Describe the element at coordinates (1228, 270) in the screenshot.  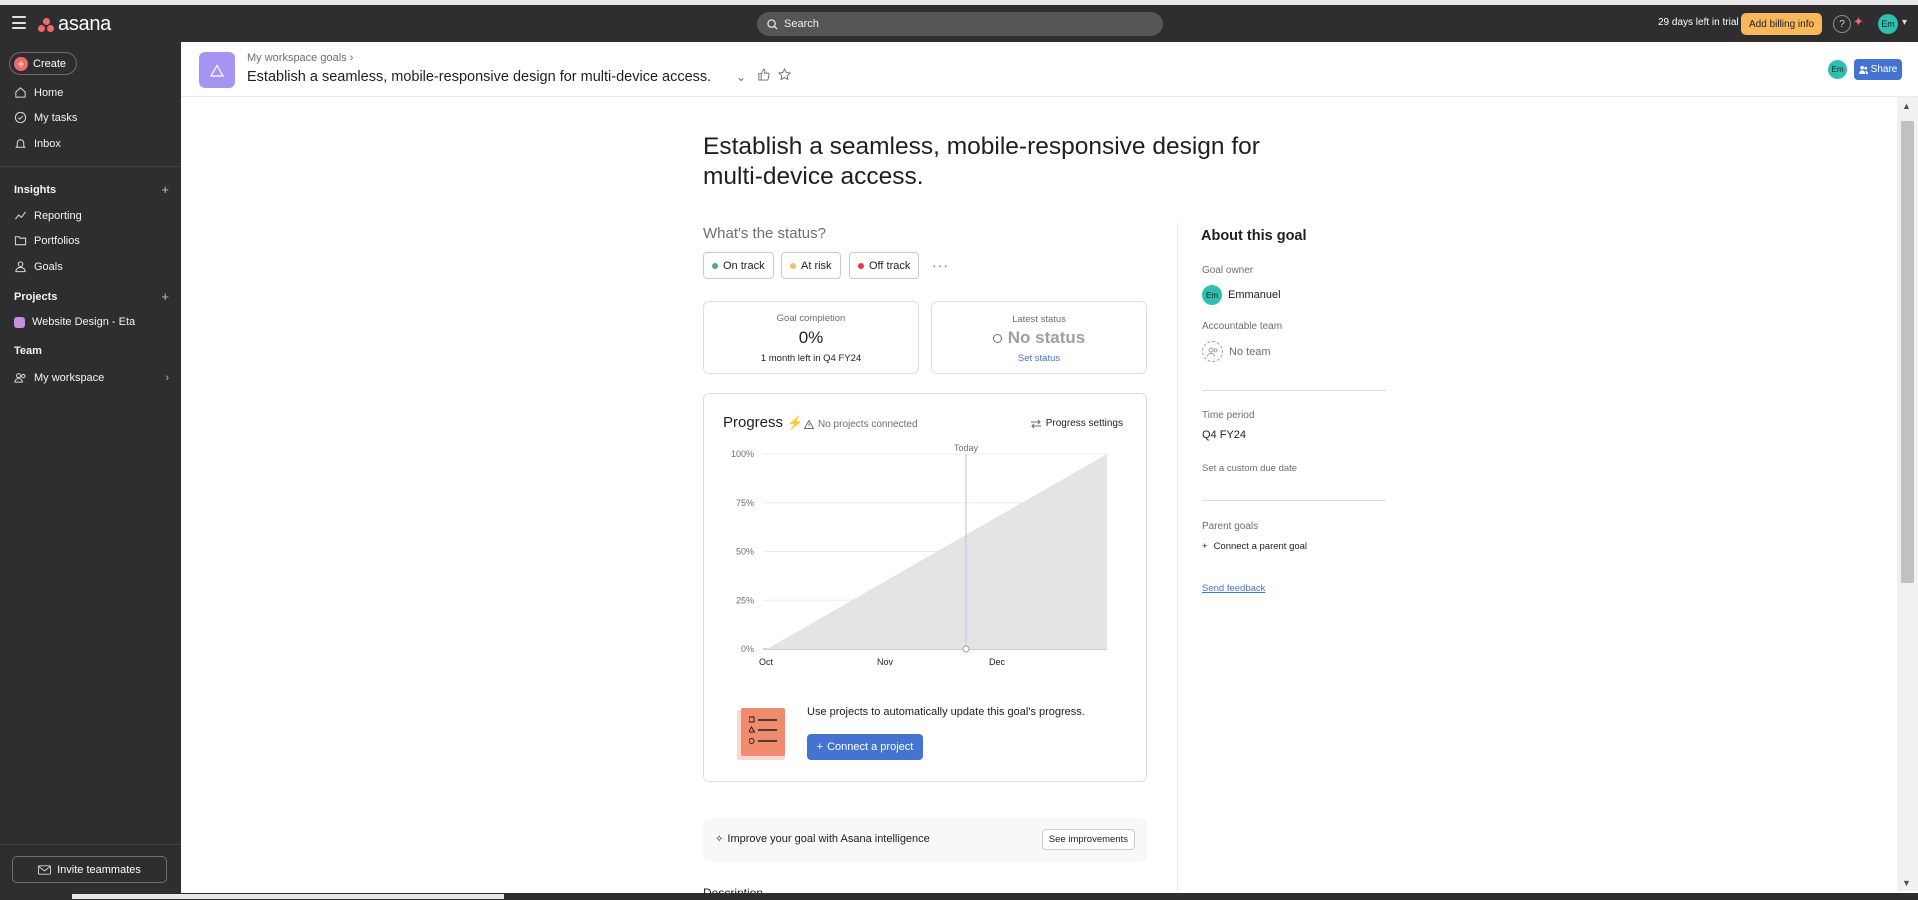
I see `goal-owner-label: Goal owner` at that location.